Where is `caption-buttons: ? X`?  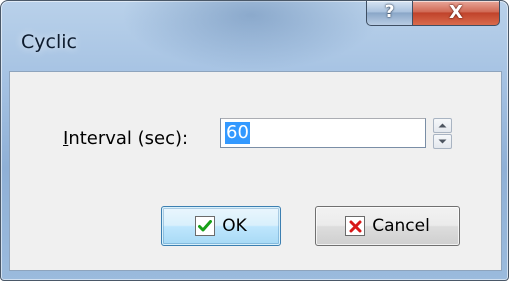
caption-buttons: ? X is located at coordinates (433, 13).